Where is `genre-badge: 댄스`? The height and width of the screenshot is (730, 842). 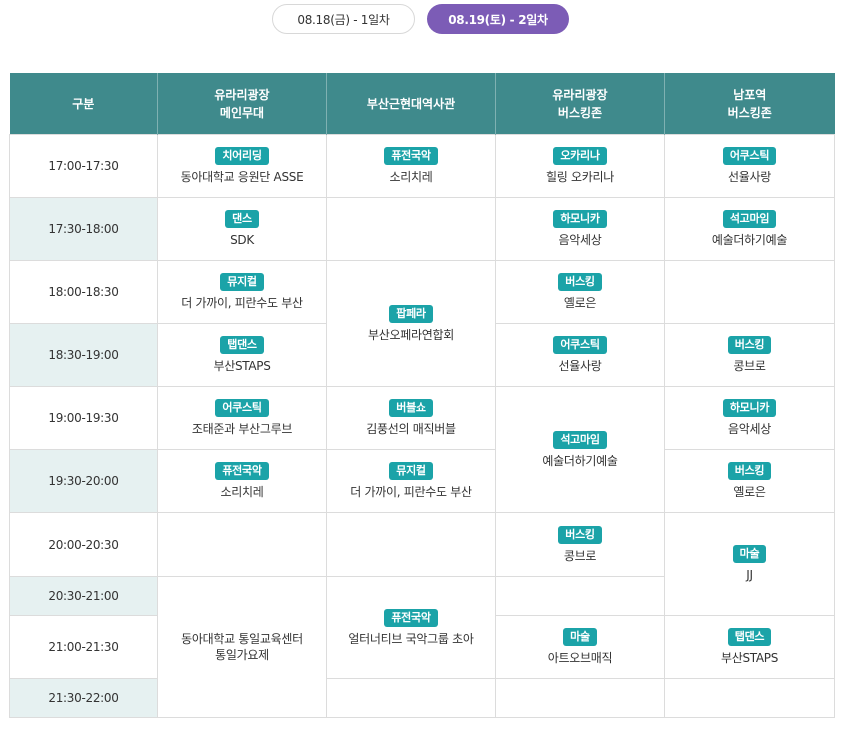
genre-badge: 댄스 is located at coordinates (242, 219).